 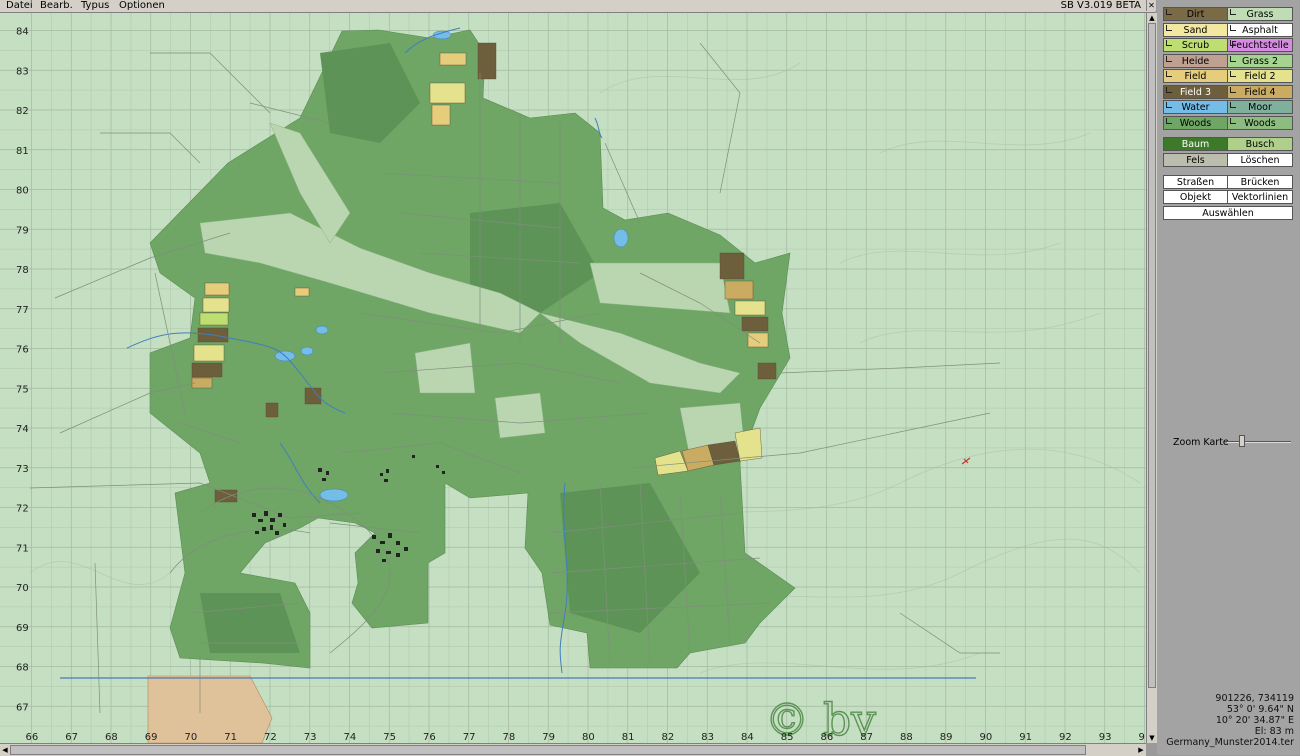 I want to click on x-tick-label: 77, so click(x=469, y=737).